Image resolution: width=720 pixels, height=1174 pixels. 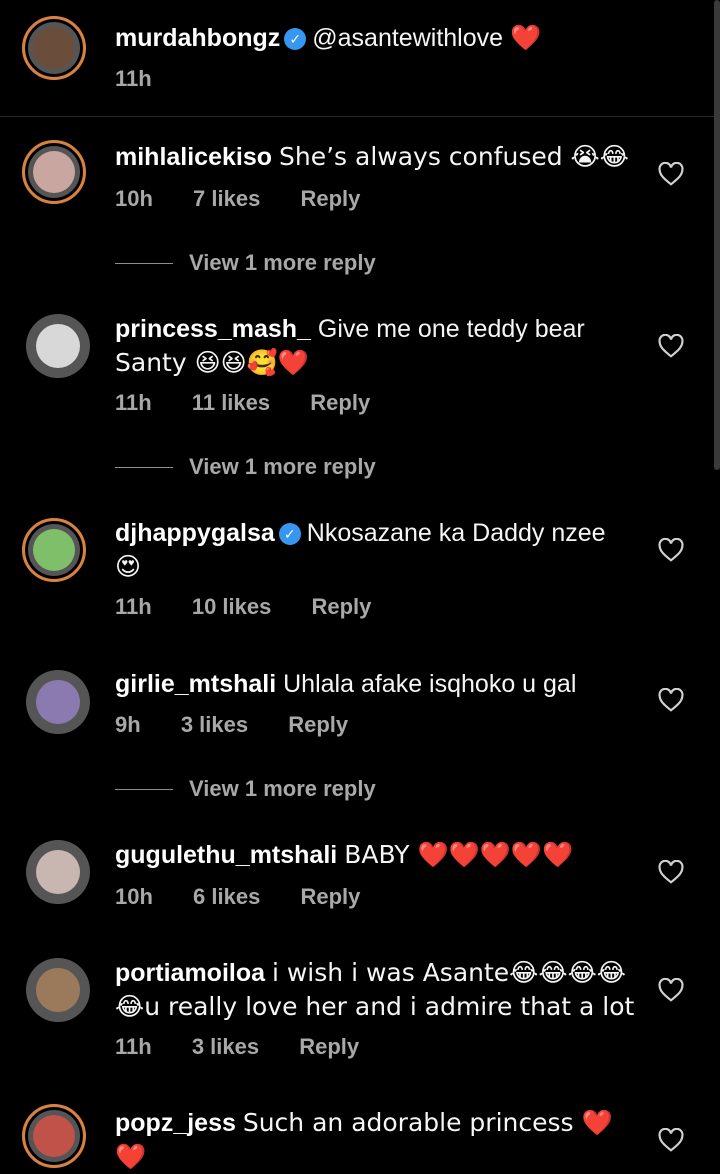 I want to click on caption-body: @asantewithlove ❤️, so click(x=427, y=38).